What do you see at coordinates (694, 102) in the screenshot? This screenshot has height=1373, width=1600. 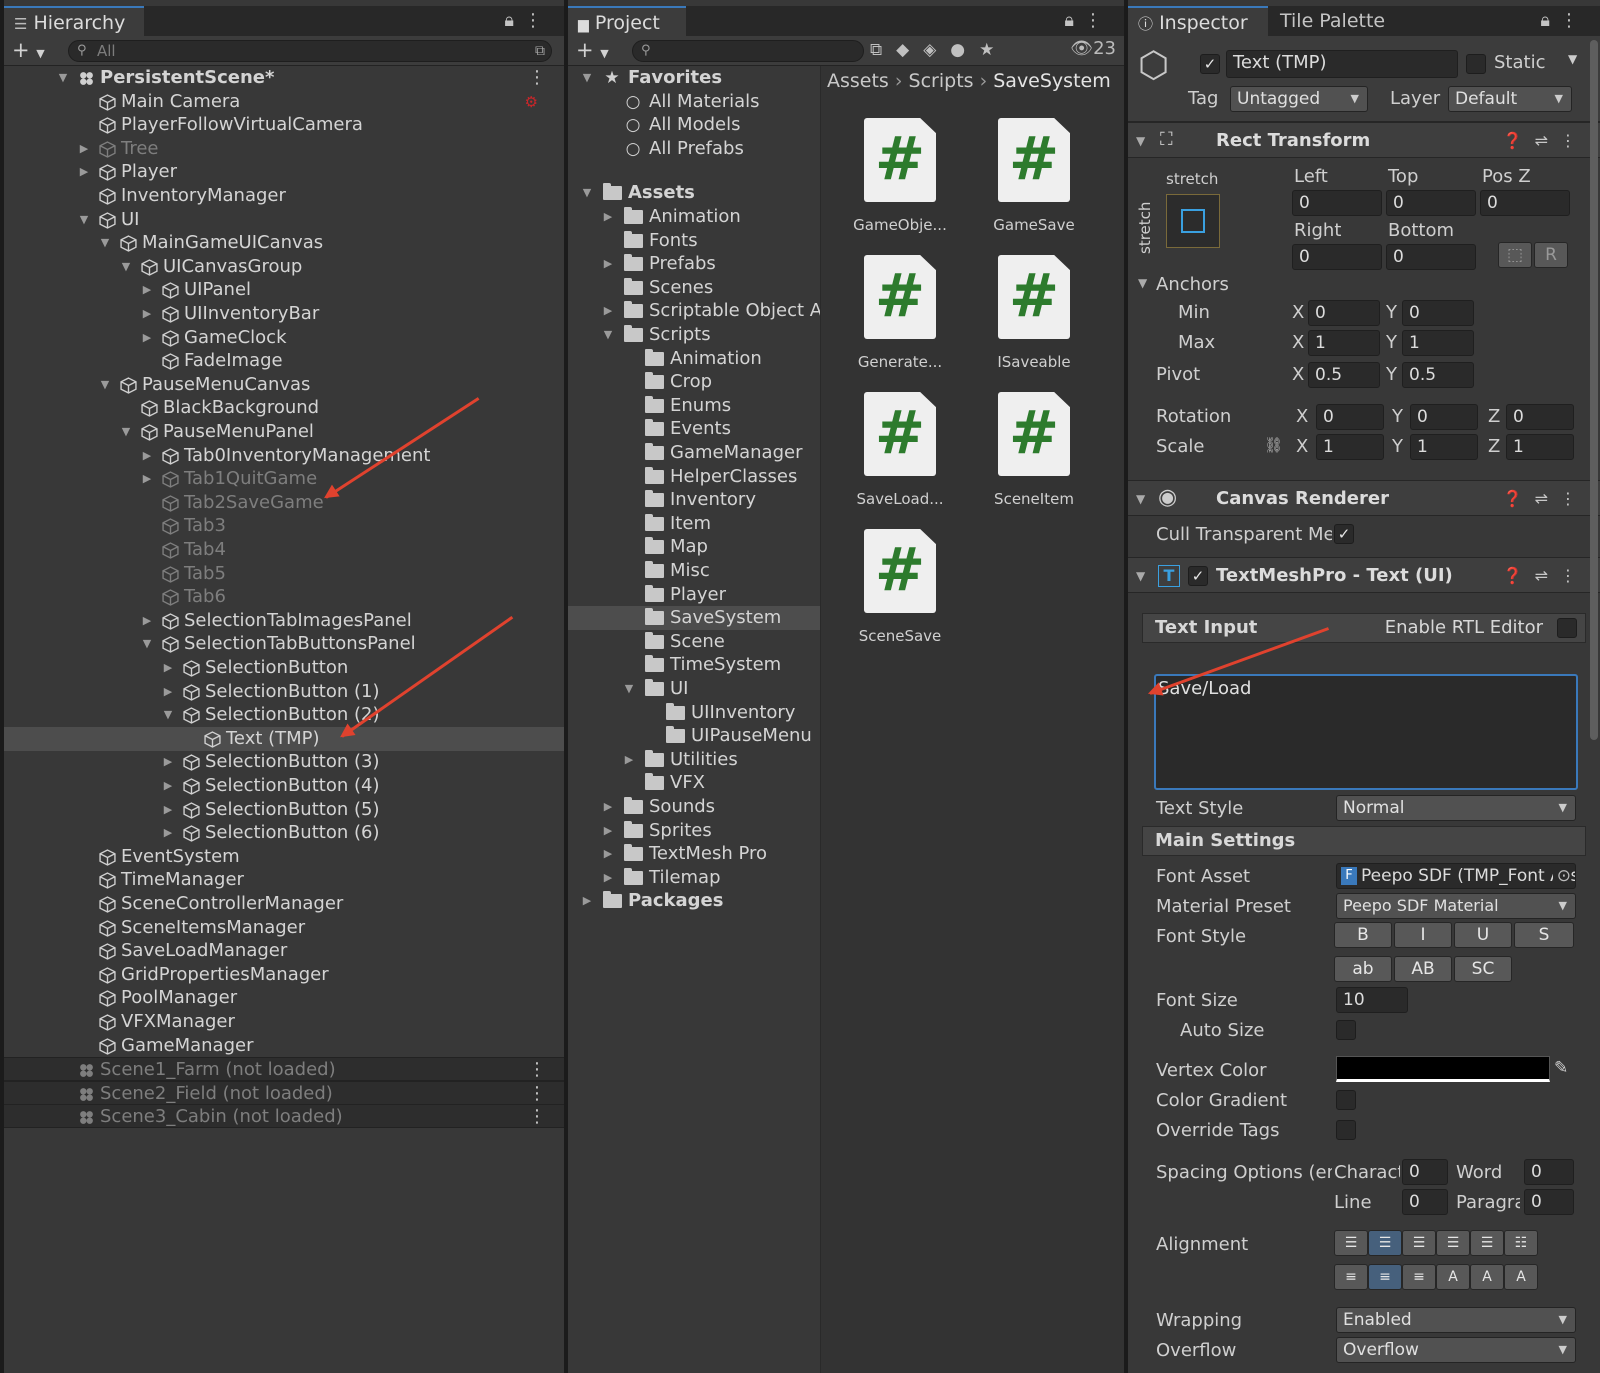 I see `project-tree-row: ○ All Materials` at bounding box center [694, 102].